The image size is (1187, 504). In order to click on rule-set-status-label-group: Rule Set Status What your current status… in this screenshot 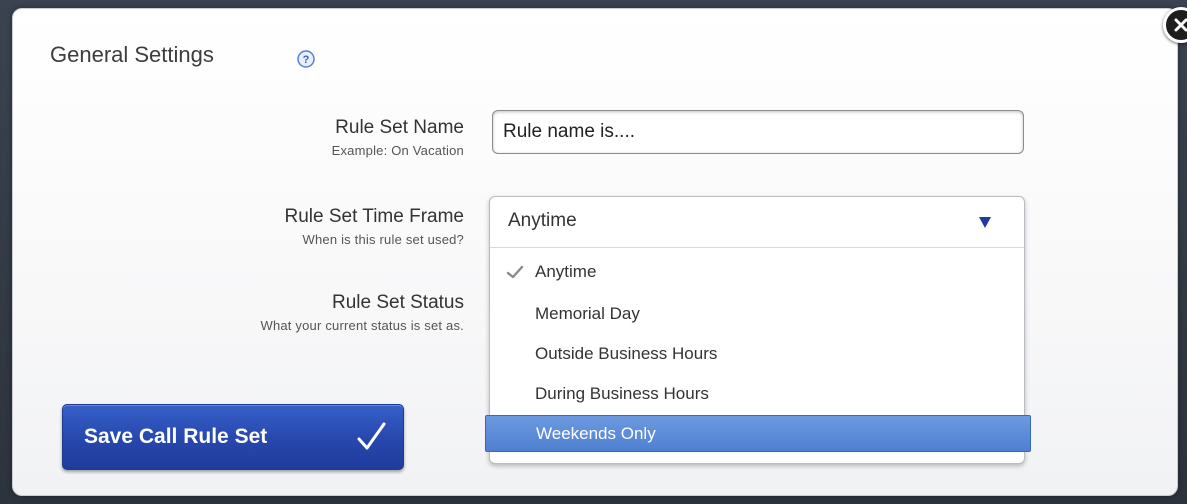, I will do `click(362, 312)`.